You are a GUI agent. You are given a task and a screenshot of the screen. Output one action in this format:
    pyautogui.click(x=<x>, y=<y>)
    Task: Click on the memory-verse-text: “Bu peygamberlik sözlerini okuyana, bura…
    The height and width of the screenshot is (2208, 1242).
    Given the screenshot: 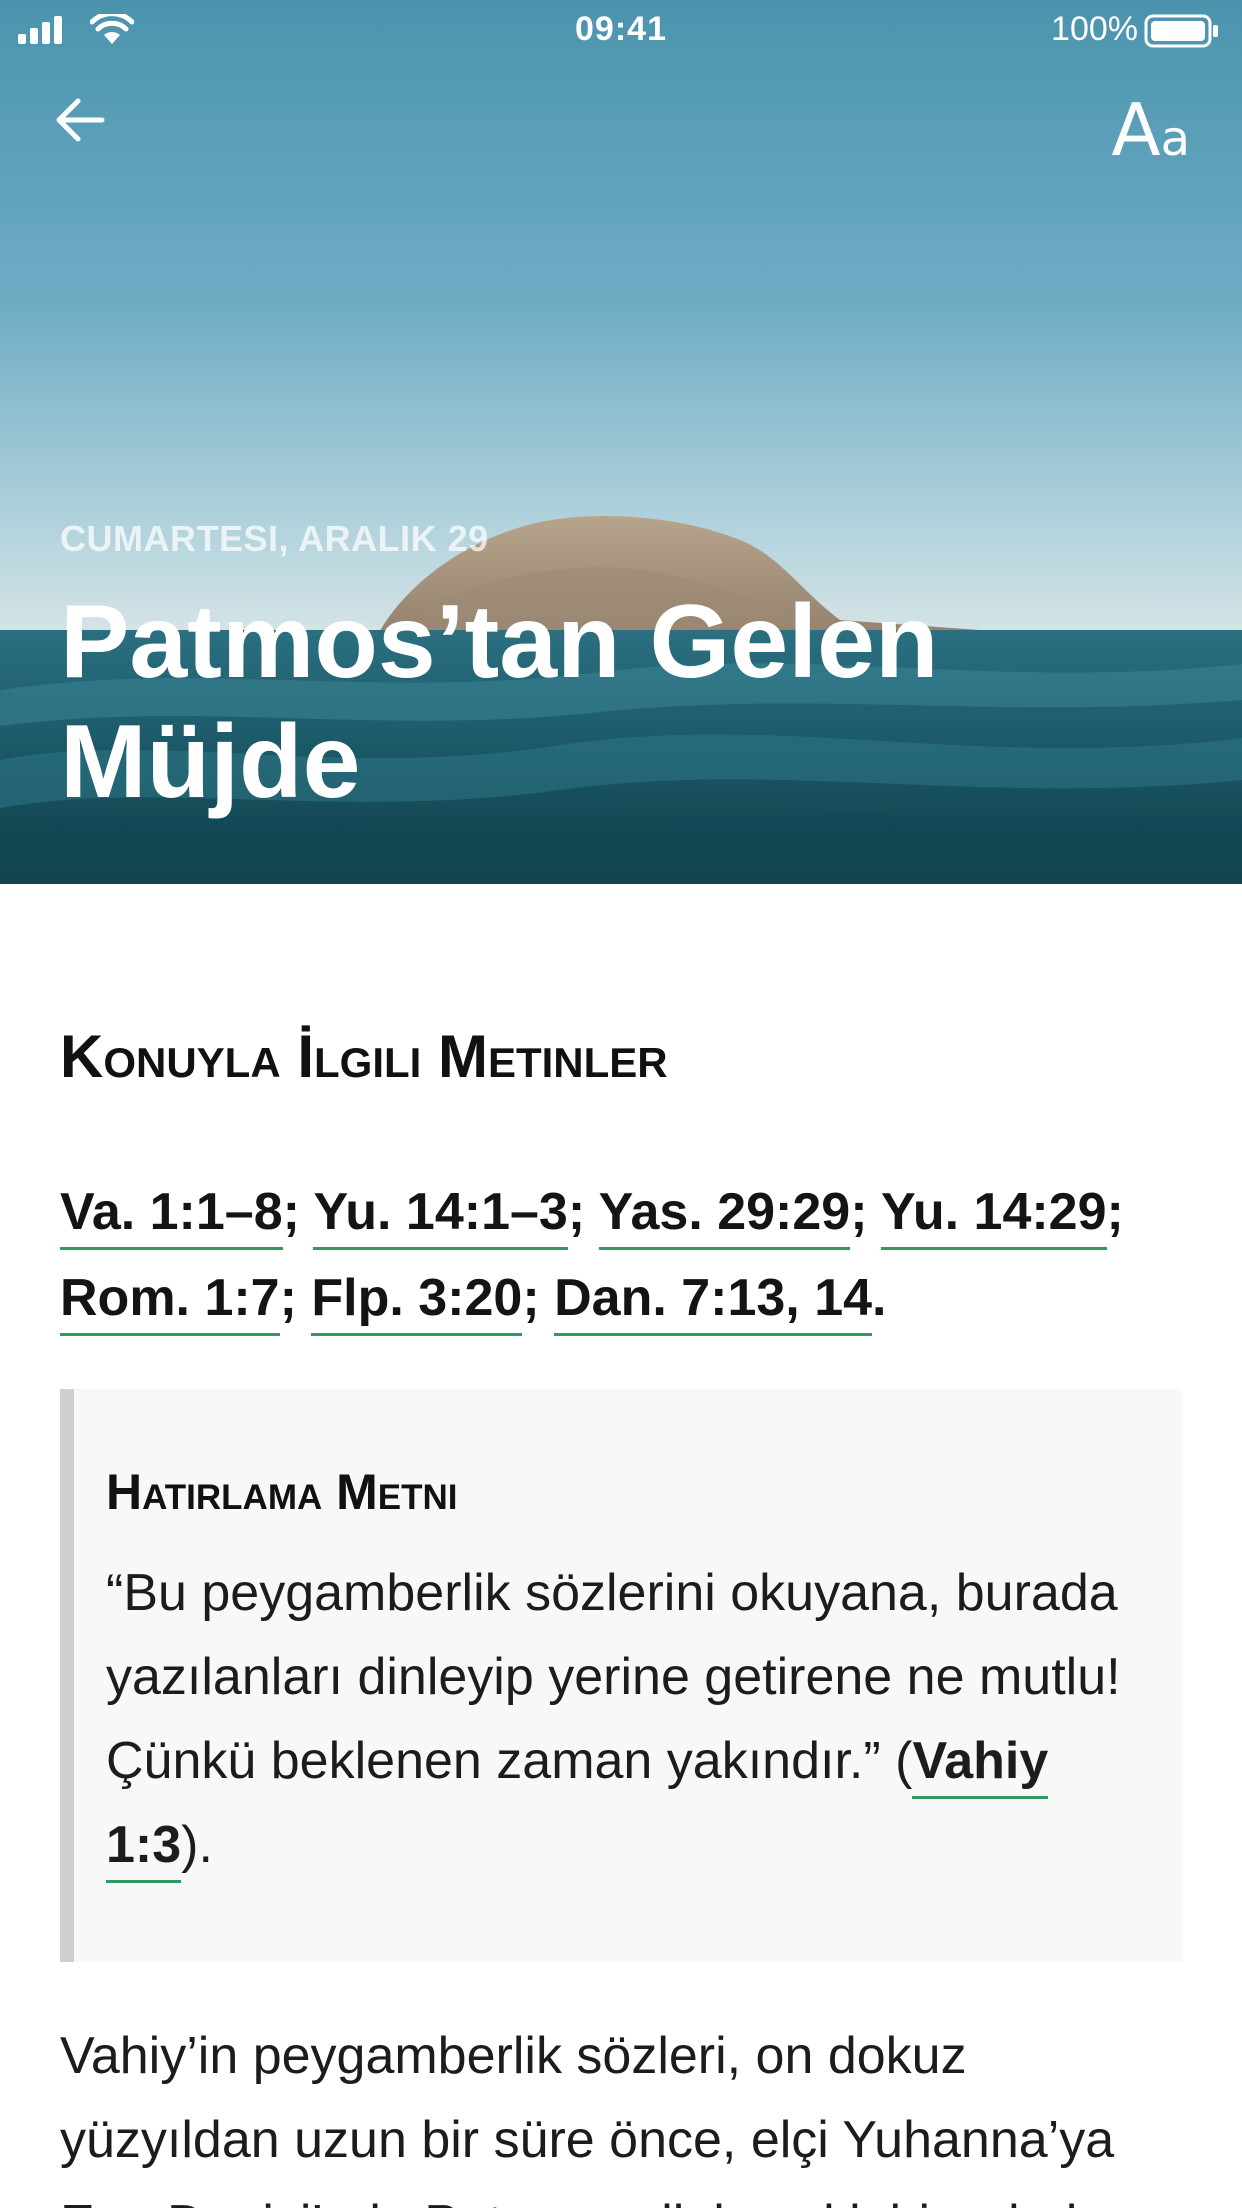 What is the action you would take?
    pyautogui.click(x=626, y=1719)
    